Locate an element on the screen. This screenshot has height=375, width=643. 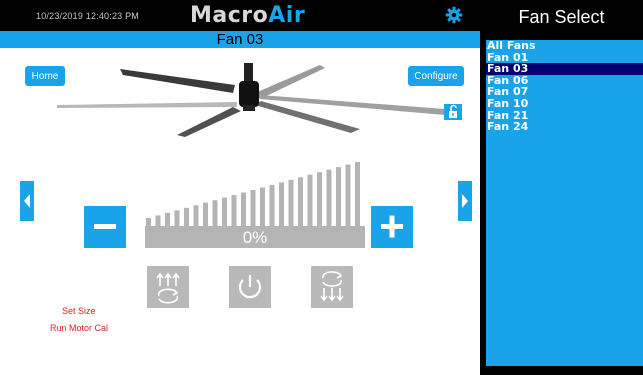
minus-icon is located at coordinates (105, 226).